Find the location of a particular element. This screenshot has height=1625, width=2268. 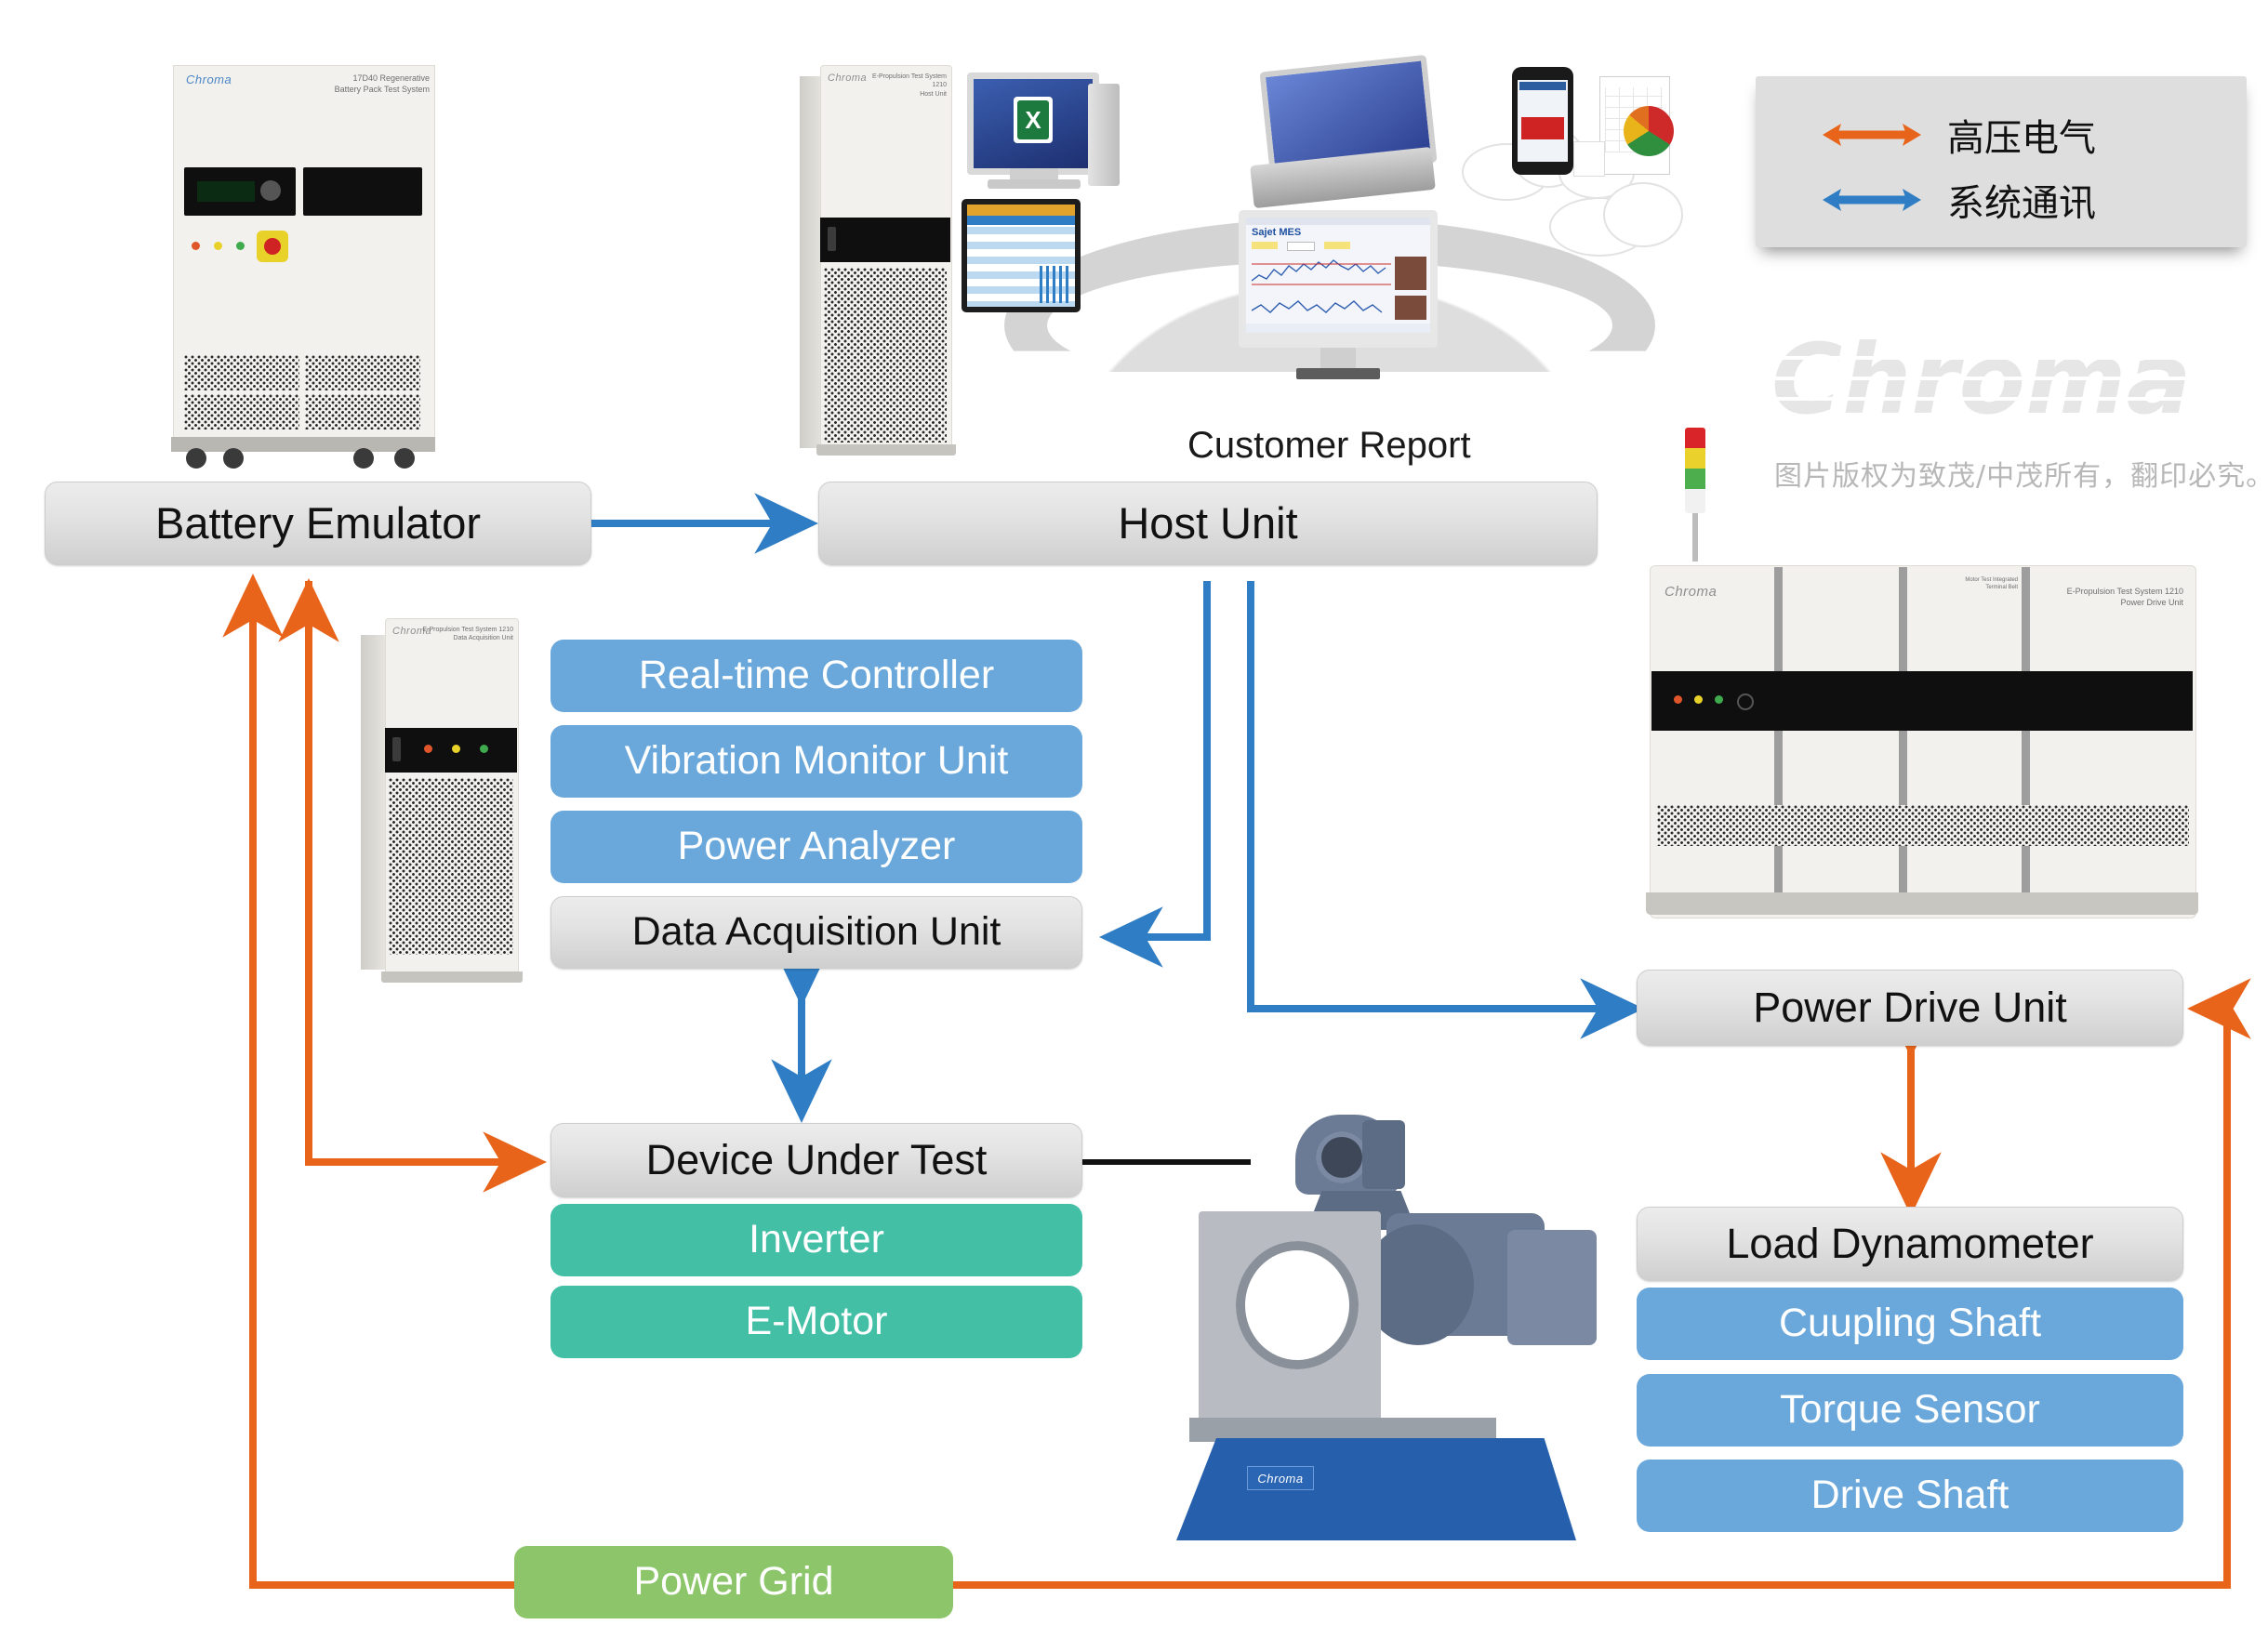

monitor-app-title: Sajet MES is located at coordinates (1277, 233).